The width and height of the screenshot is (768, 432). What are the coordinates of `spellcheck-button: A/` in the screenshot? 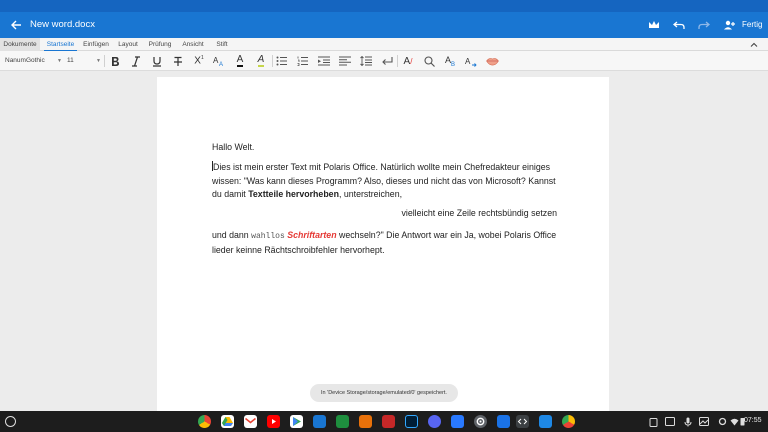 It's located at (408, 61).